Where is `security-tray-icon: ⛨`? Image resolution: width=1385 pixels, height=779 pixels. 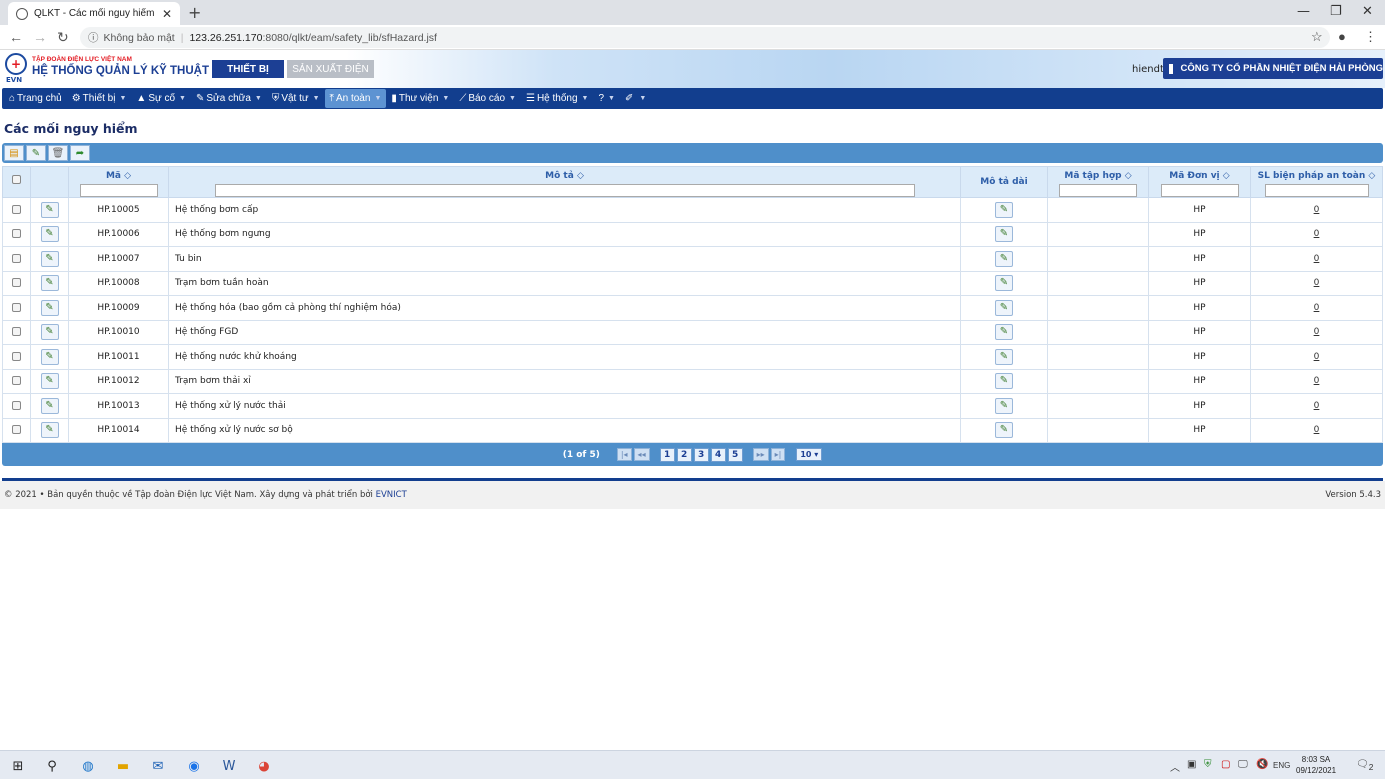 security-tray-icon: ⛨ is located at coordinates (1208, 764).